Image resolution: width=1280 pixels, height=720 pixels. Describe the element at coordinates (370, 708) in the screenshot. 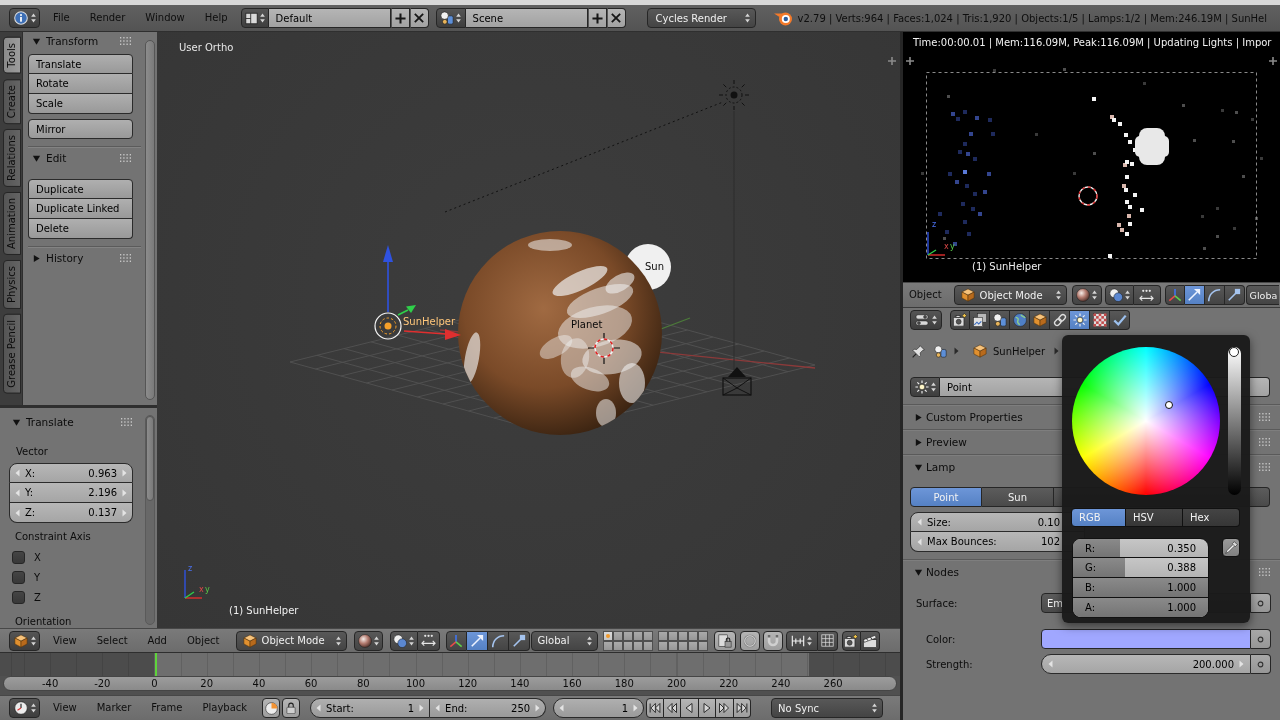

I see `start-frame-field: Start: 1` at that location.